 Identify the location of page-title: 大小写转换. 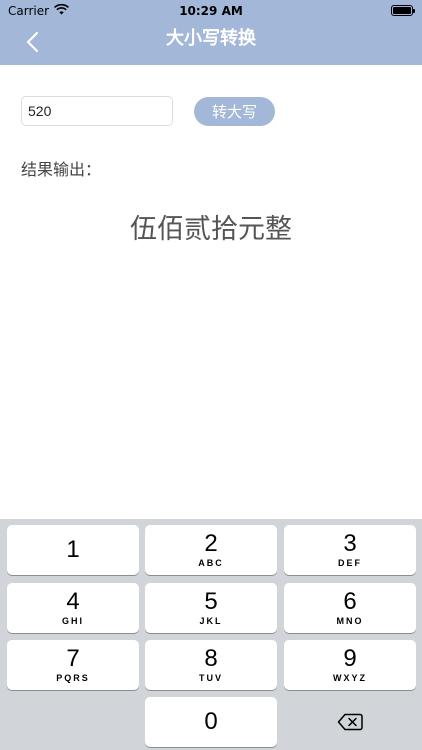
(211, 38).